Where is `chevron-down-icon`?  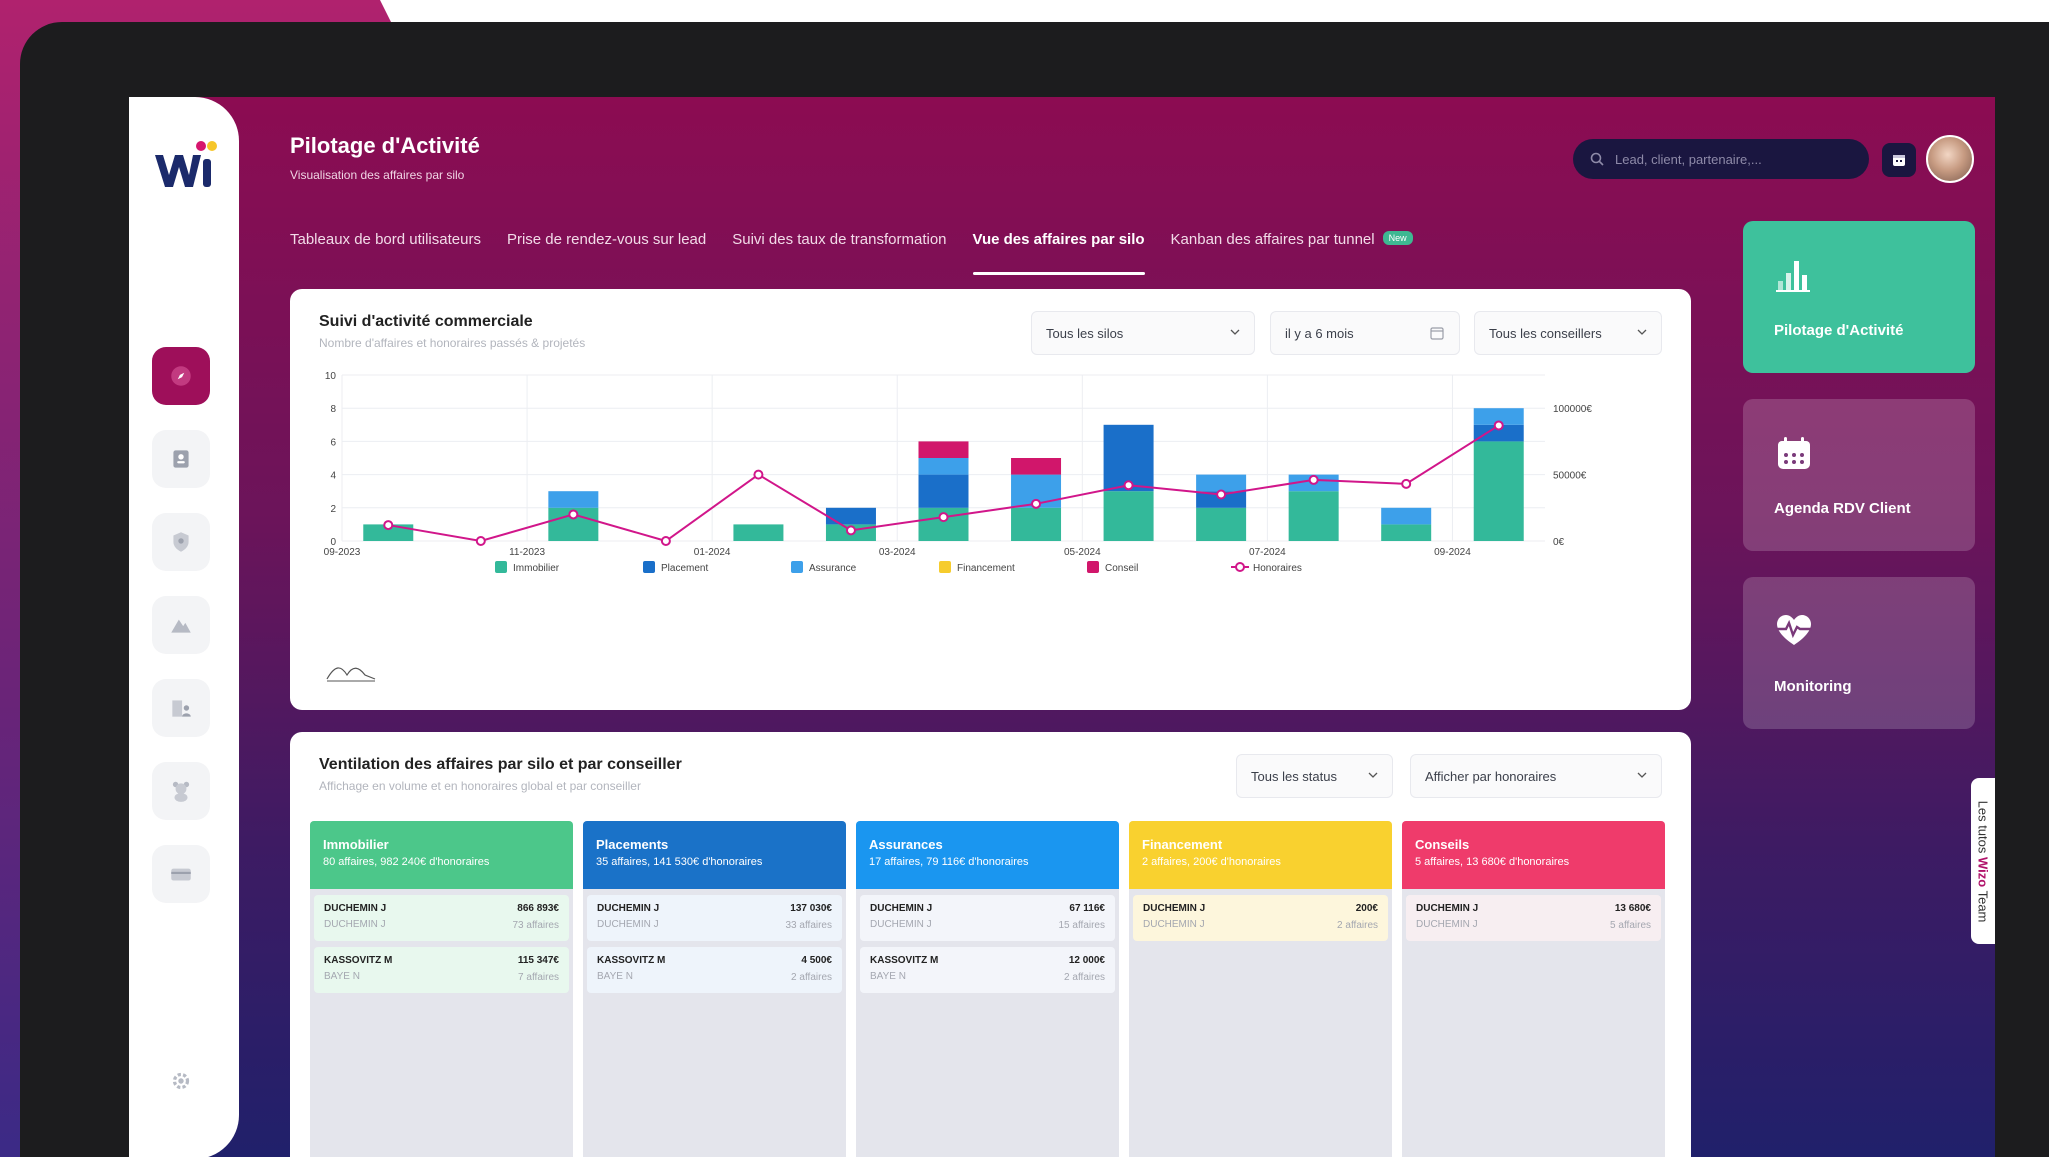
chevron-down-icon is located at coordinates (1373, 775).